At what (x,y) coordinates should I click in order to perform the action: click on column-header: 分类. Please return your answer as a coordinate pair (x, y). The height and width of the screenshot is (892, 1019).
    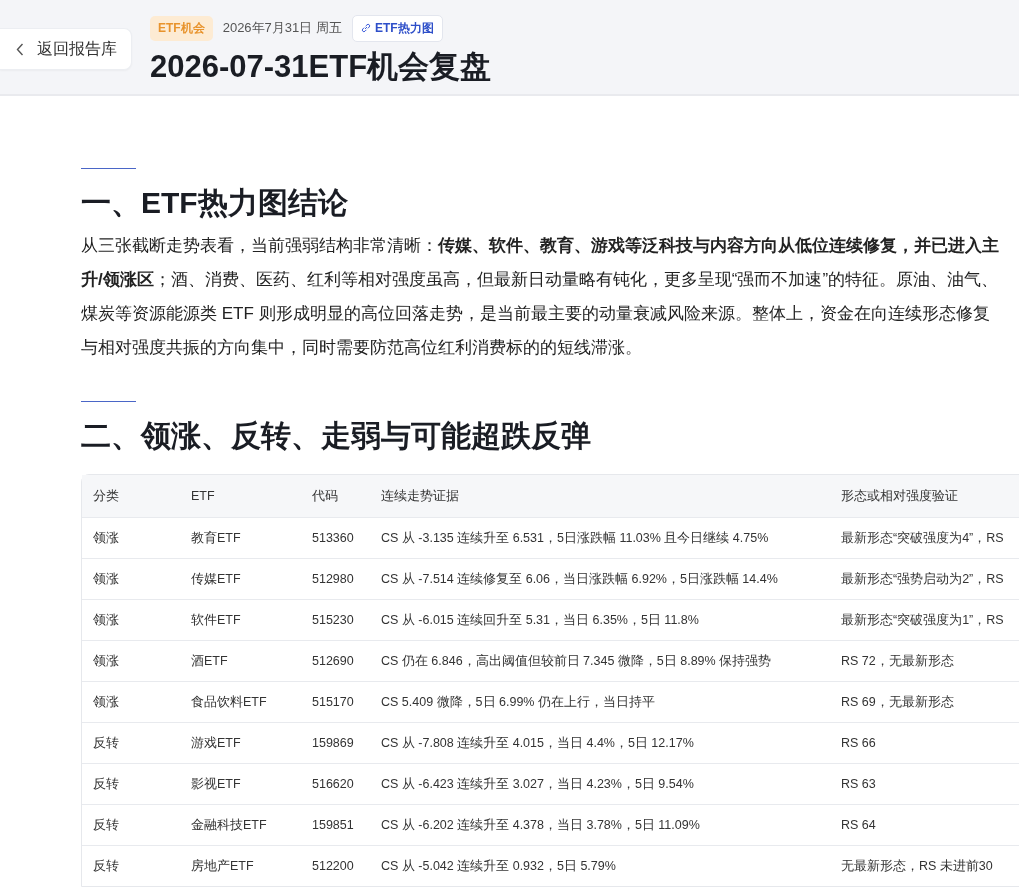
    Looking at the image, I should click on (106, 496).